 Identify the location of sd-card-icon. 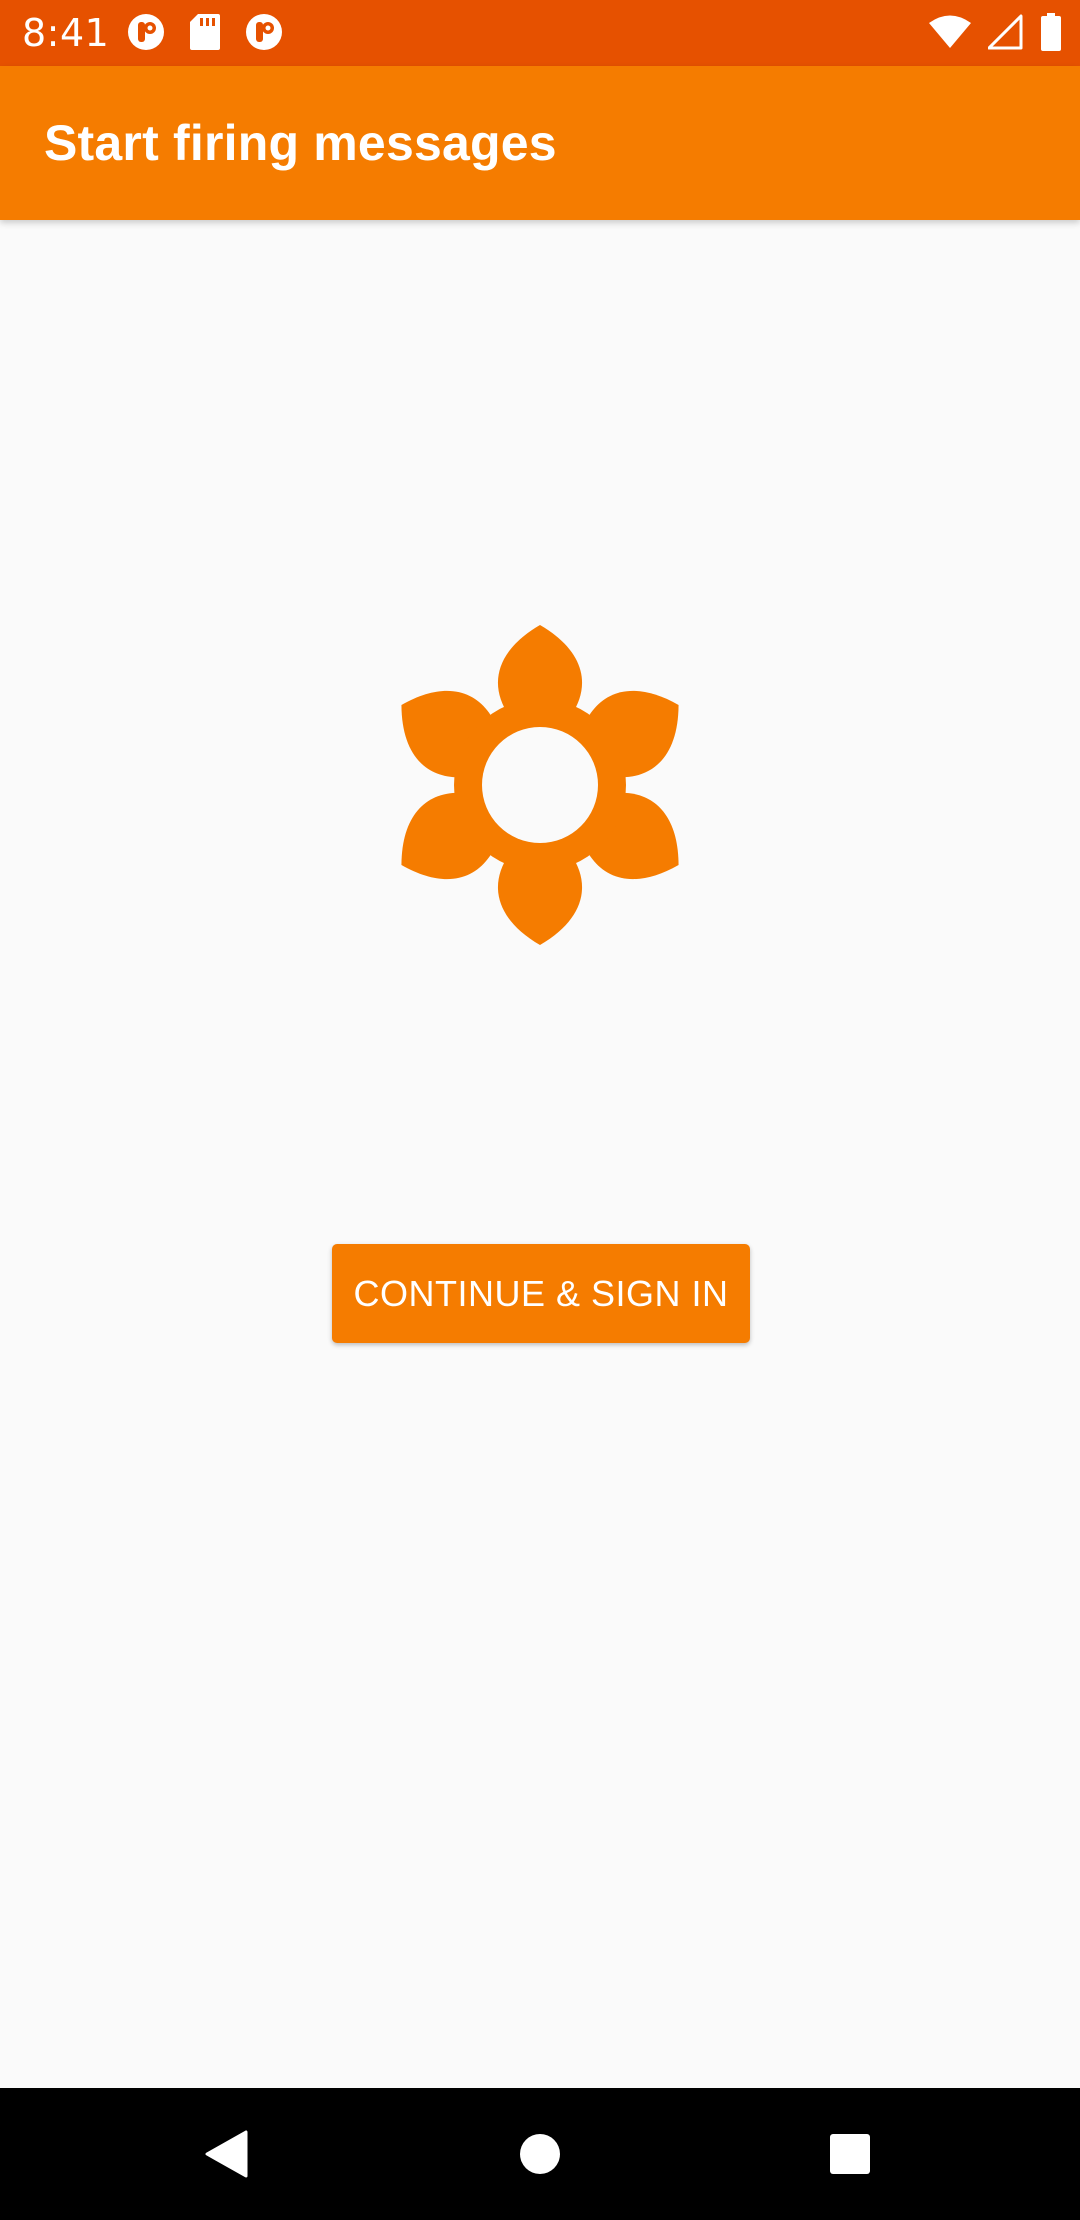
(205, 34).